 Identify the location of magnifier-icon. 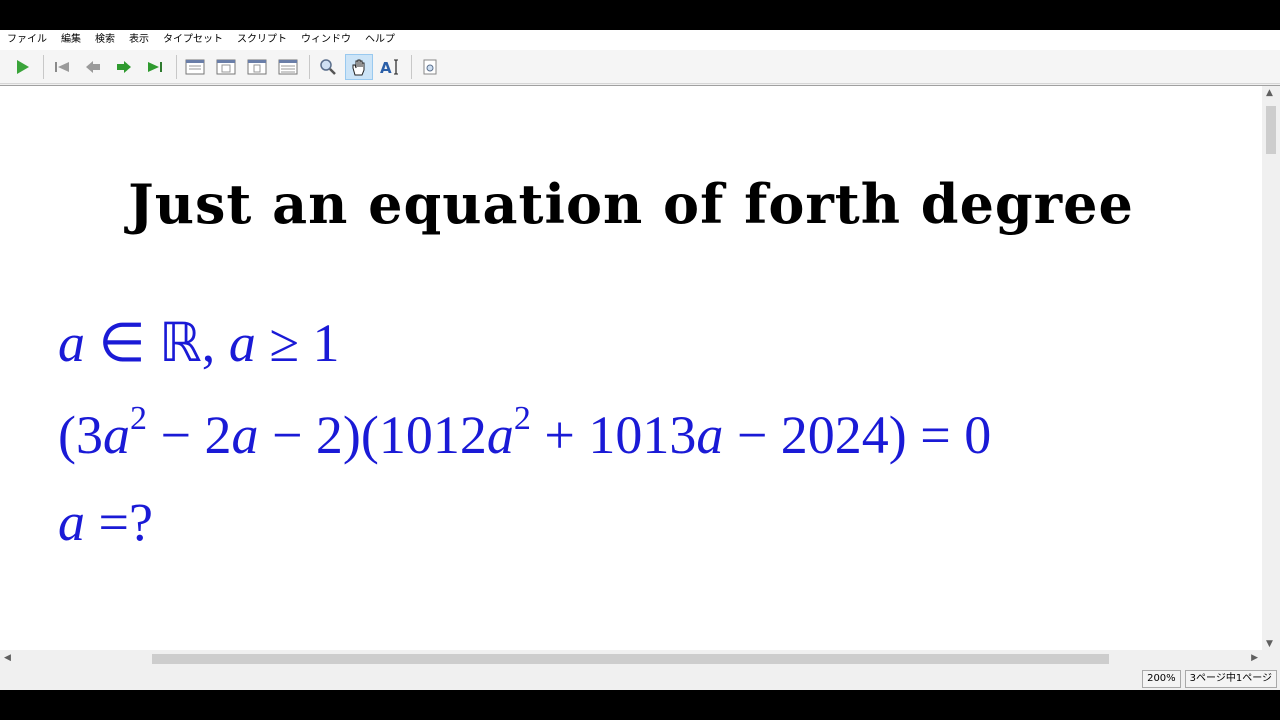
(328, 66).